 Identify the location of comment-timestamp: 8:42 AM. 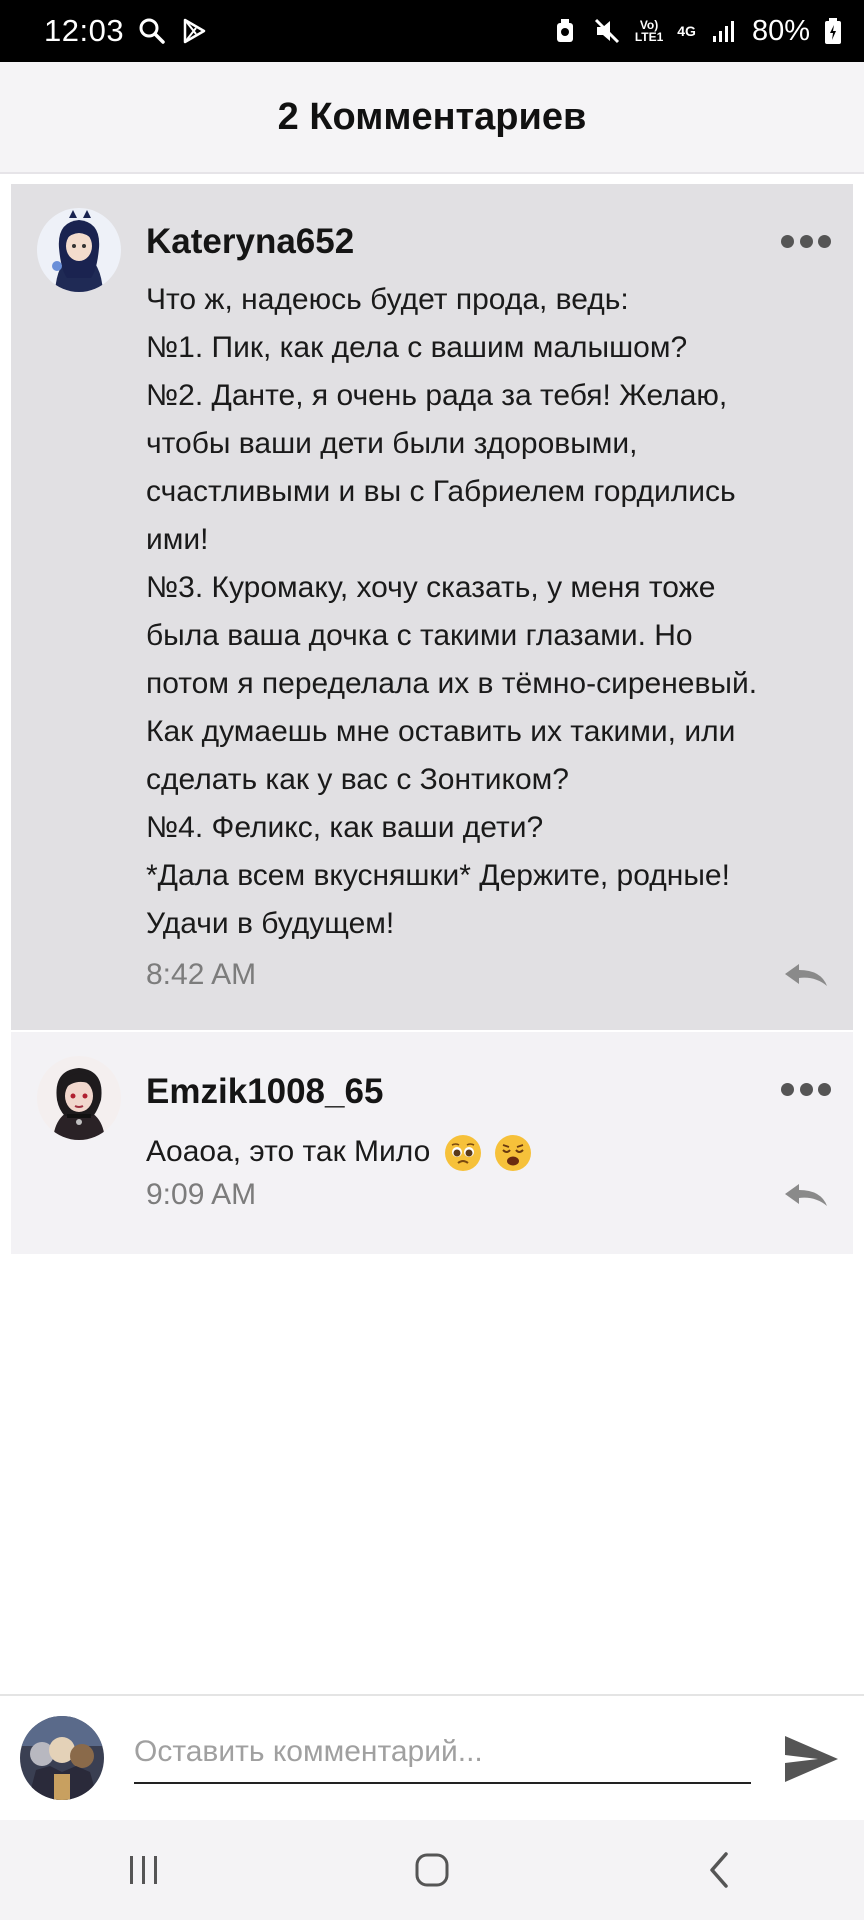
(201, 974).